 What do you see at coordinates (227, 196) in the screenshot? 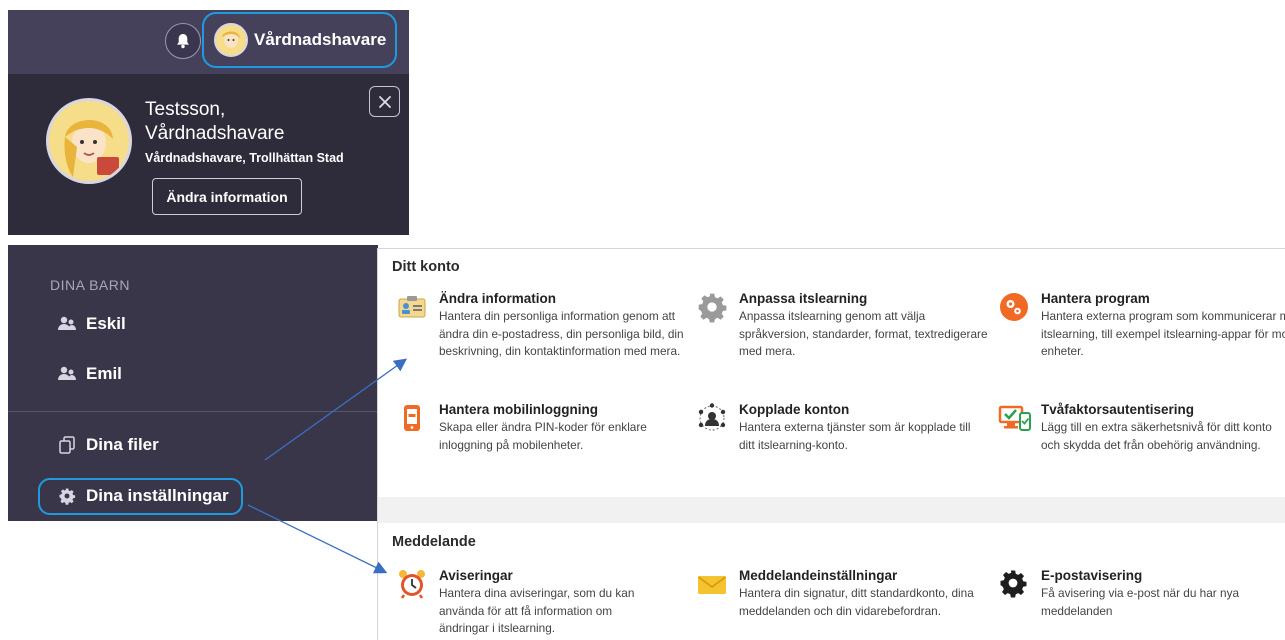
I see `edit-info-button: Ändra information` at bounding box center [227, 196].